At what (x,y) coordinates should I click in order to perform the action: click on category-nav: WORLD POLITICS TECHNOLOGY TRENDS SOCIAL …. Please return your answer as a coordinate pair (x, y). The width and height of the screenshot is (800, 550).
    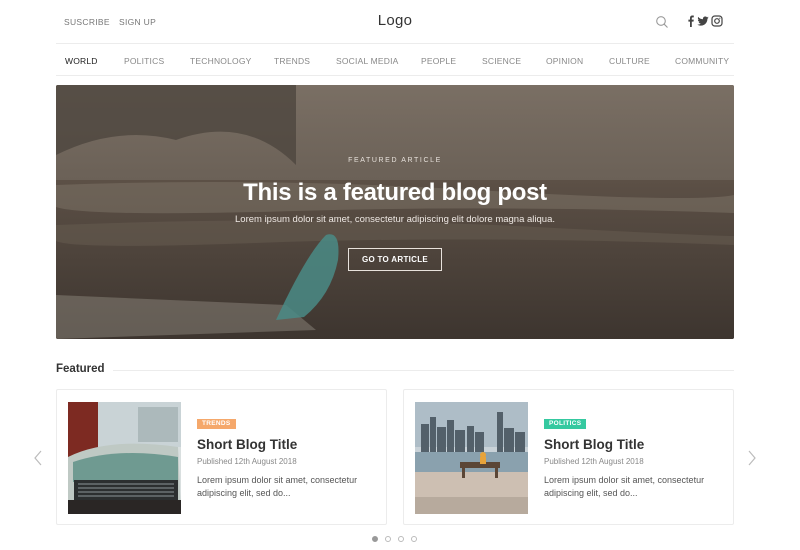
    Looking at the image, I should click on (395, 60).